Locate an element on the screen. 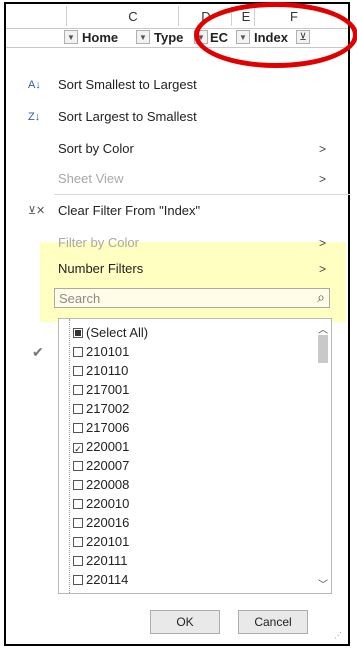  yellow-highlight is located at coordinates (193, 282).